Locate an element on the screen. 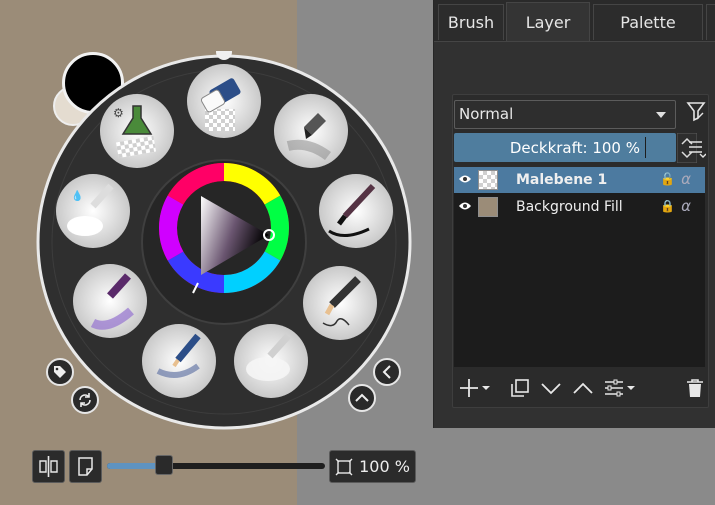  lock-icon: 🔒 is located at coordinates (667, 206).